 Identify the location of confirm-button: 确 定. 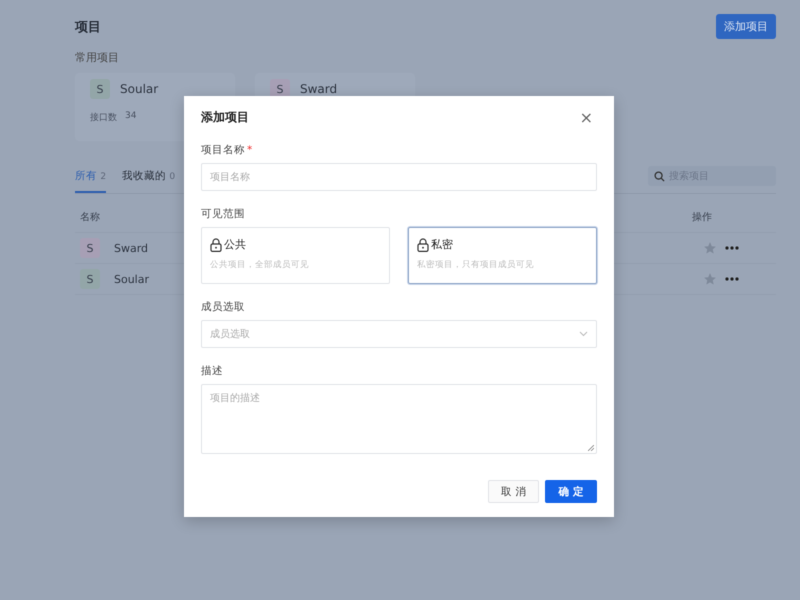
(571, 491).